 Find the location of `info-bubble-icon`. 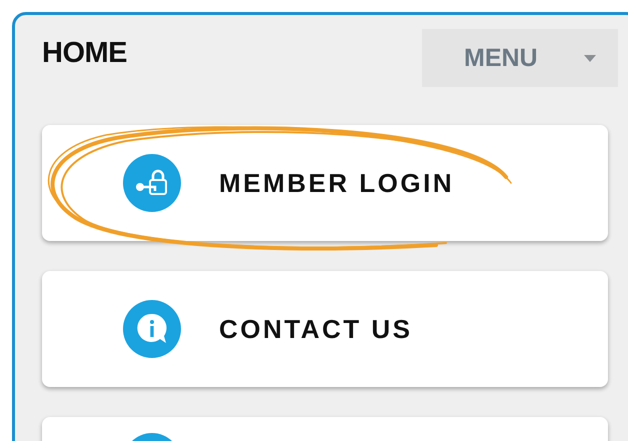

info-bubble-icon is located at coordinates (152, 329).